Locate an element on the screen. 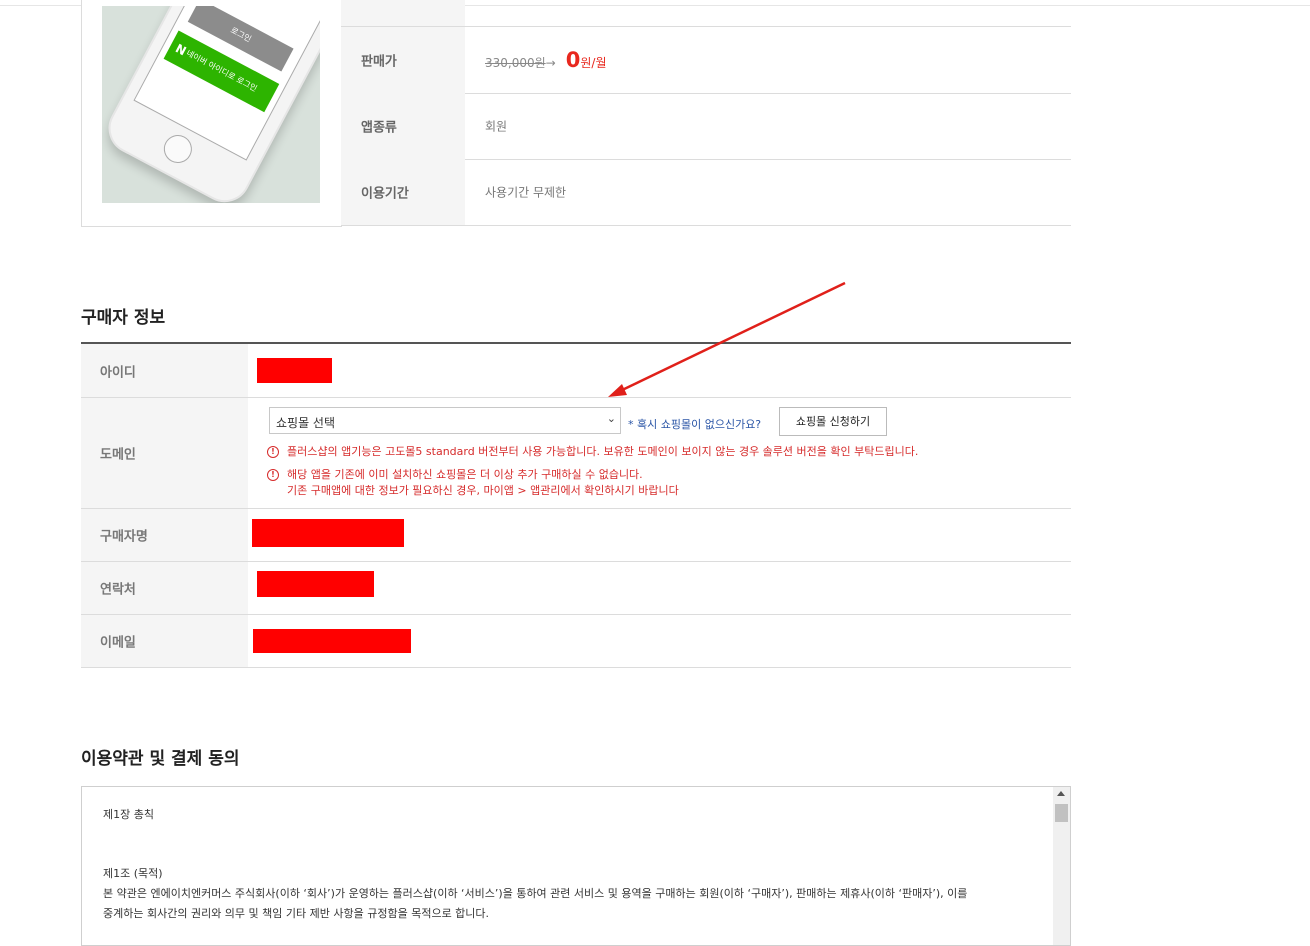 The width and height of the screenshot is (1310, 946). annotation-arrow-head is located at coordinates (617, 390).